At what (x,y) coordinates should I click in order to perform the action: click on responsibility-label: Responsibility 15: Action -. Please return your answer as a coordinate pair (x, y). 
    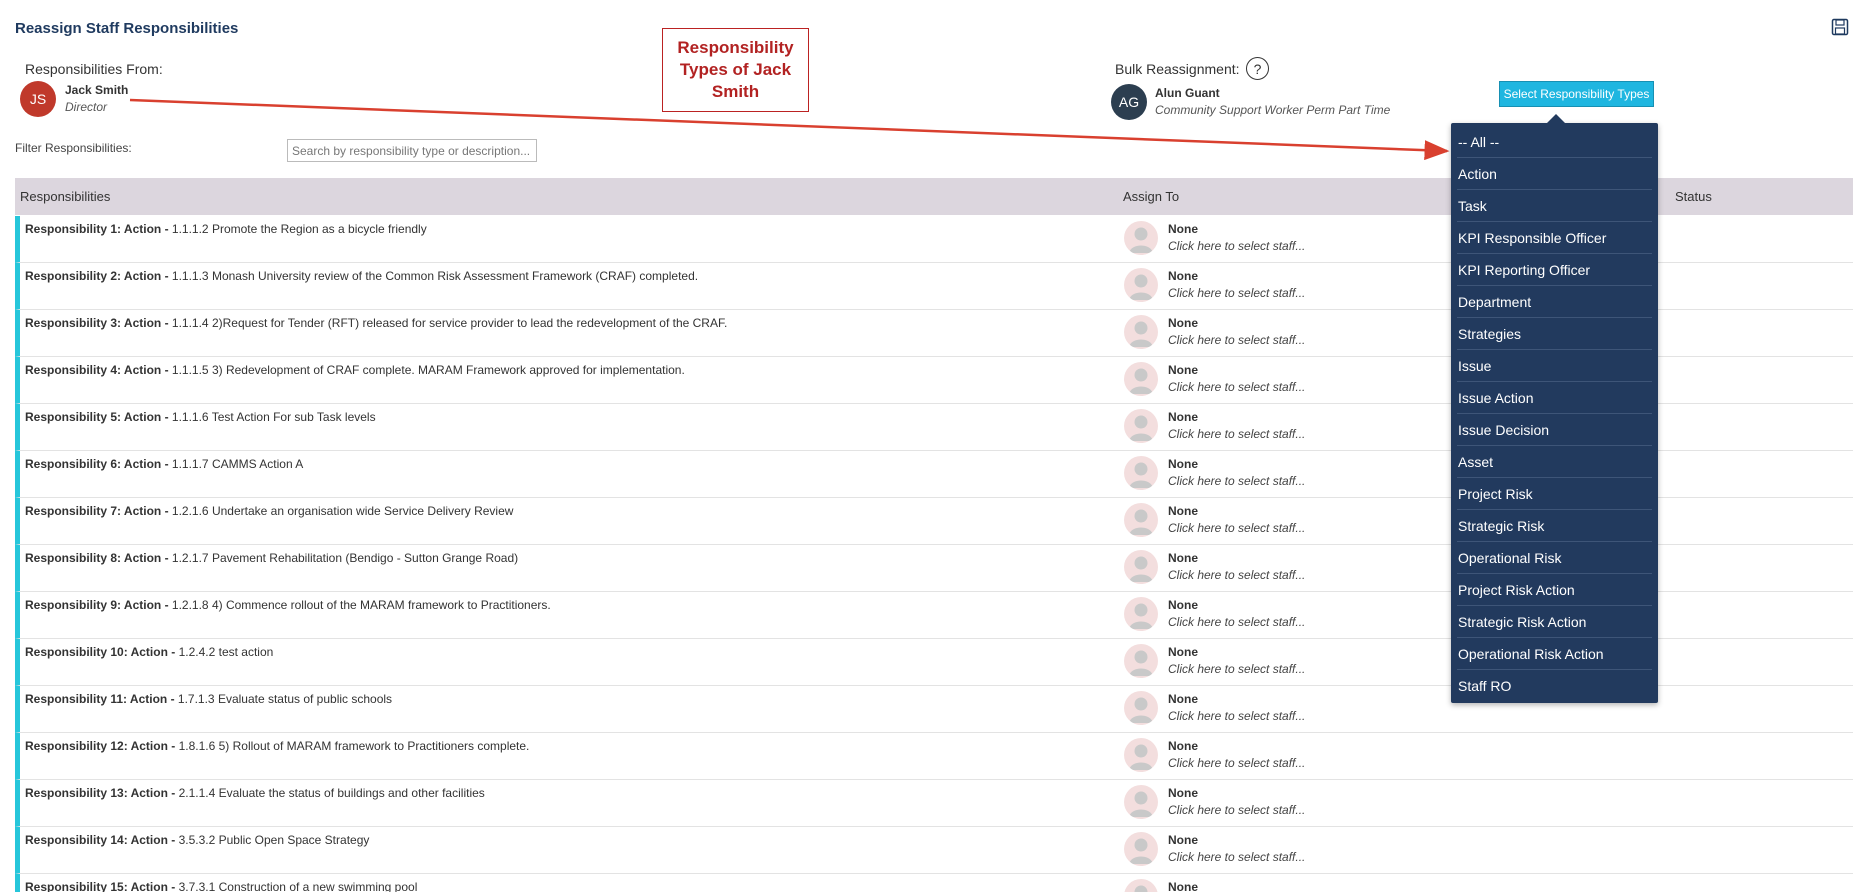
    Looking at the image, I should click on (100, 886).